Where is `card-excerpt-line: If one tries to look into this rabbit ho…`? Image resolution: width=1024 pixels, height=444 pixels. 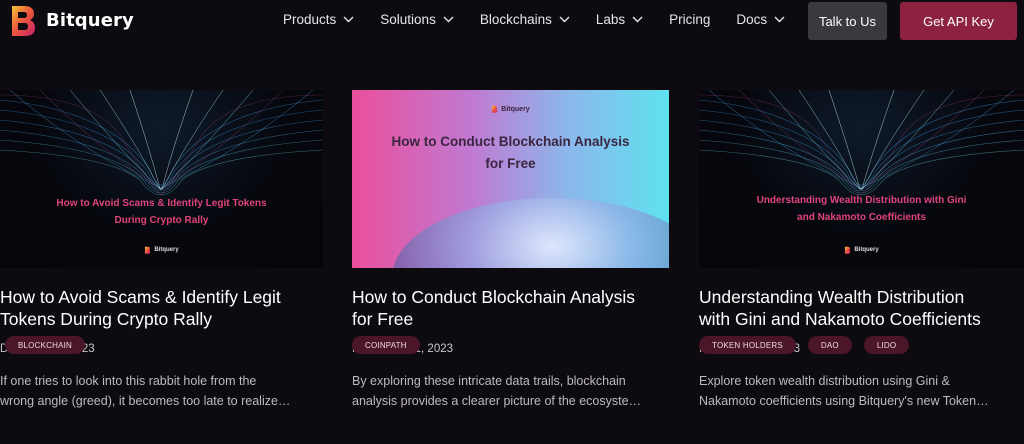 card-excerpt-line: If one tries to look into this rabbit ho… is located at coordinates (128, 381).